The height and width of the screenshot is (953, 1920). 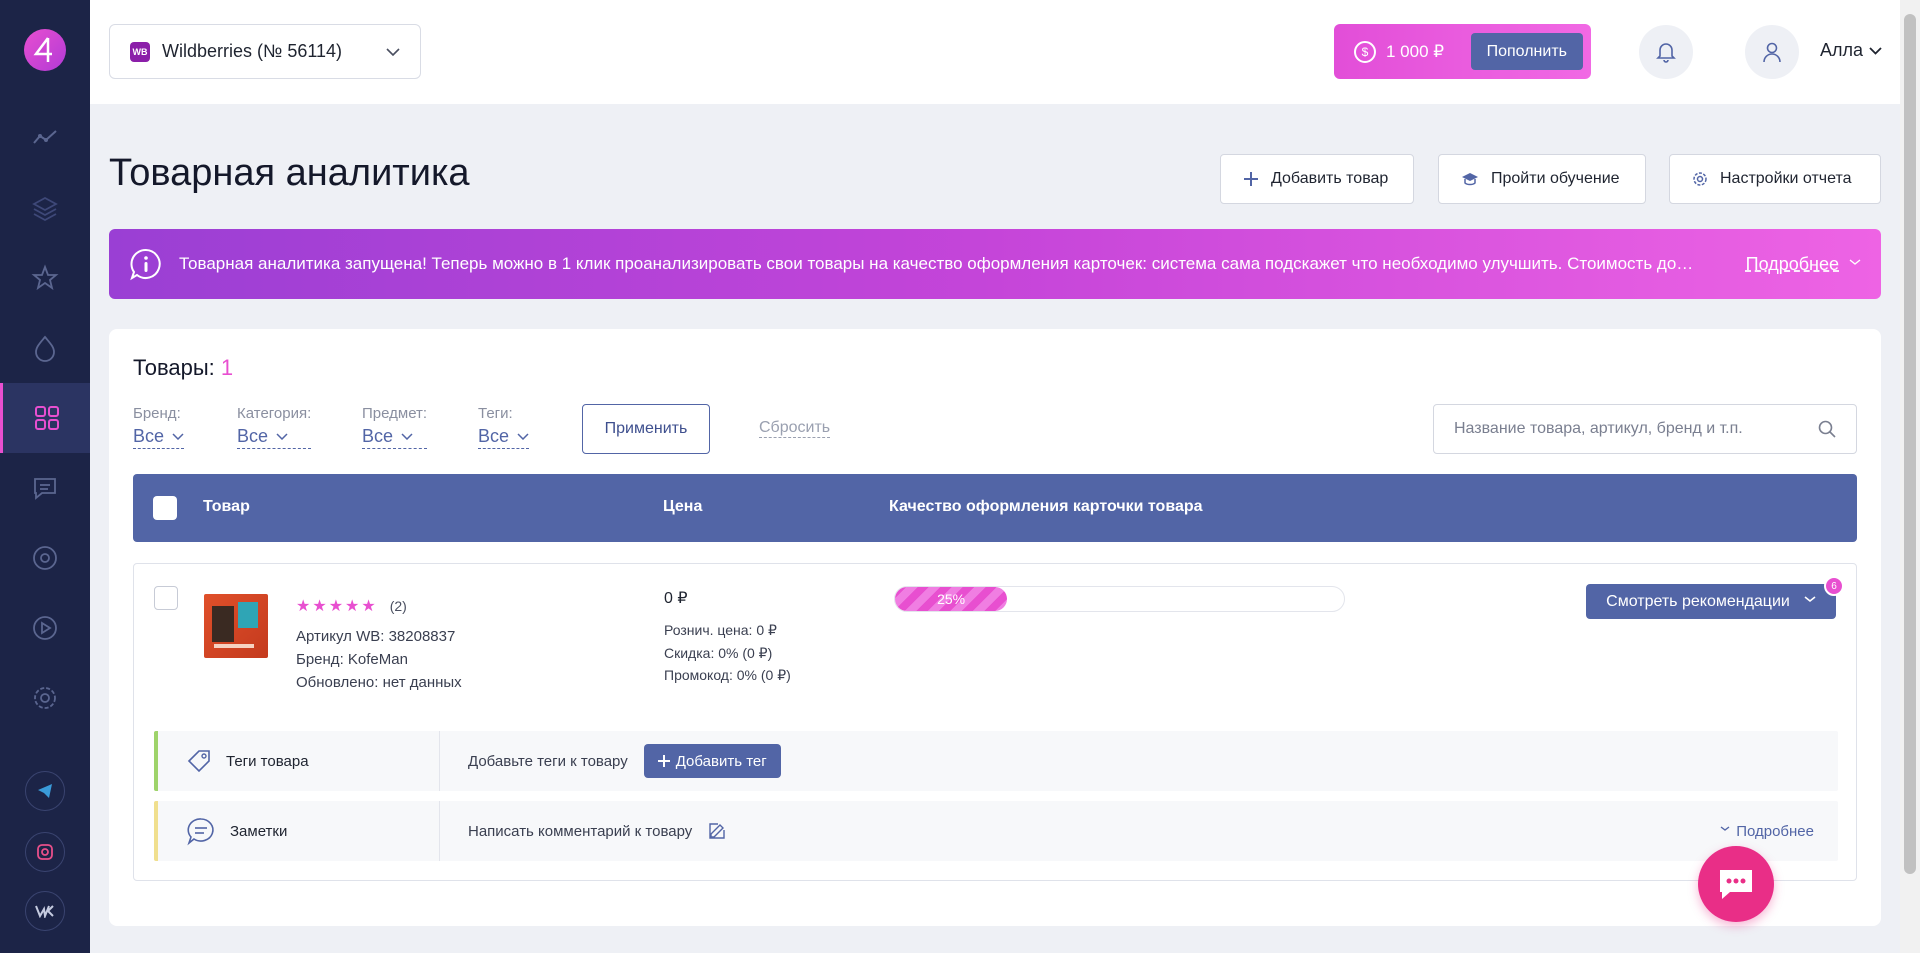 What do you see at coordinates (157, 413) in the screenshot?
I see `filter-brand-label: Бренд:` at bounding box center [157, 413].